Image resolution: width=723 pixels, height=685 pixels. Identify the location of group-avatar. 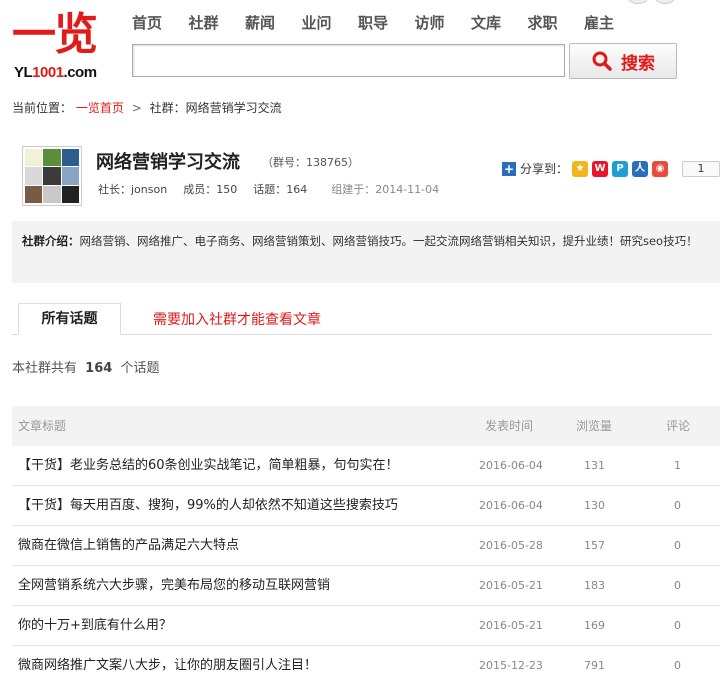
(52, 176).